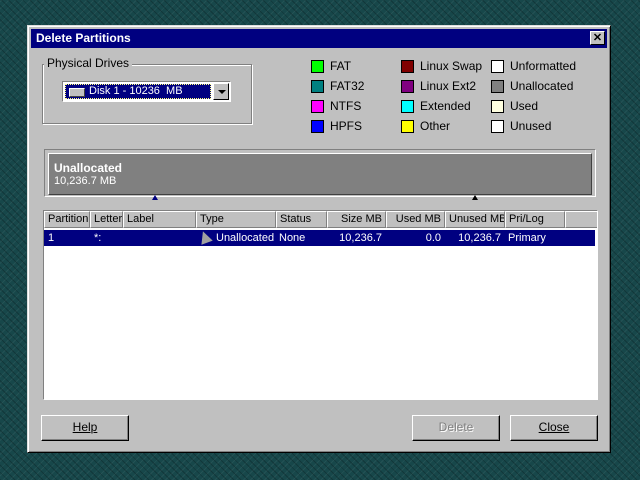  Describe the element at coordinates (341, 66) in the screenshot. I see `legend-label: FAT` at that location.